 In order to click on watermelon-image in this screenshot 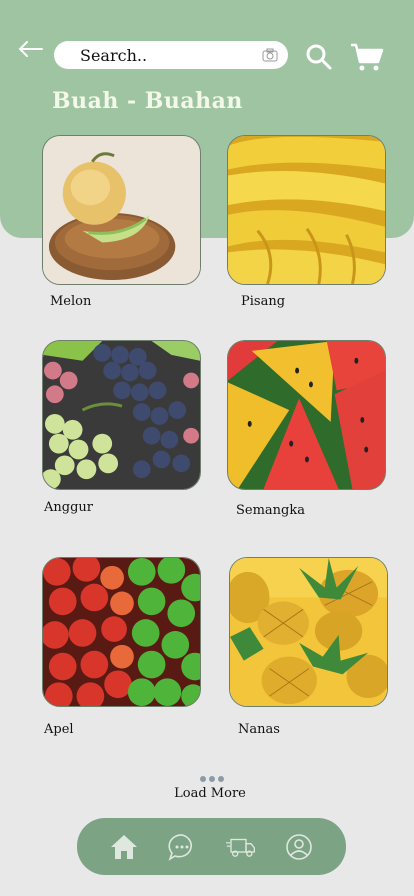, I will do `click(306, 415)`.